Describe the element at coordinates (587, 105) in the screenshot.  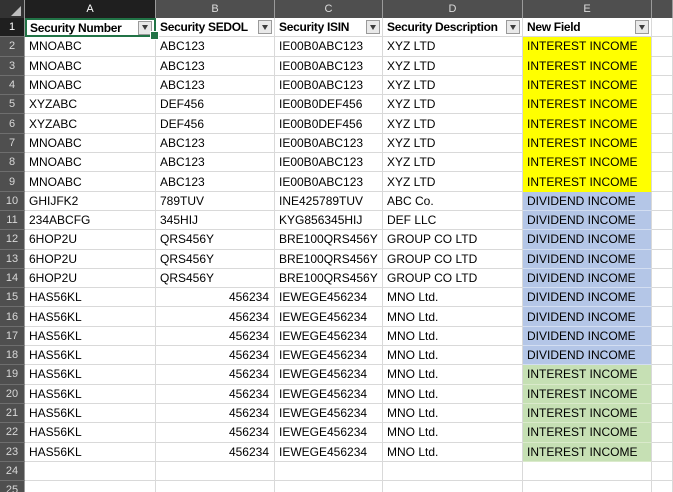
I see `cell-e5: INTEREST INCOME` at that location.